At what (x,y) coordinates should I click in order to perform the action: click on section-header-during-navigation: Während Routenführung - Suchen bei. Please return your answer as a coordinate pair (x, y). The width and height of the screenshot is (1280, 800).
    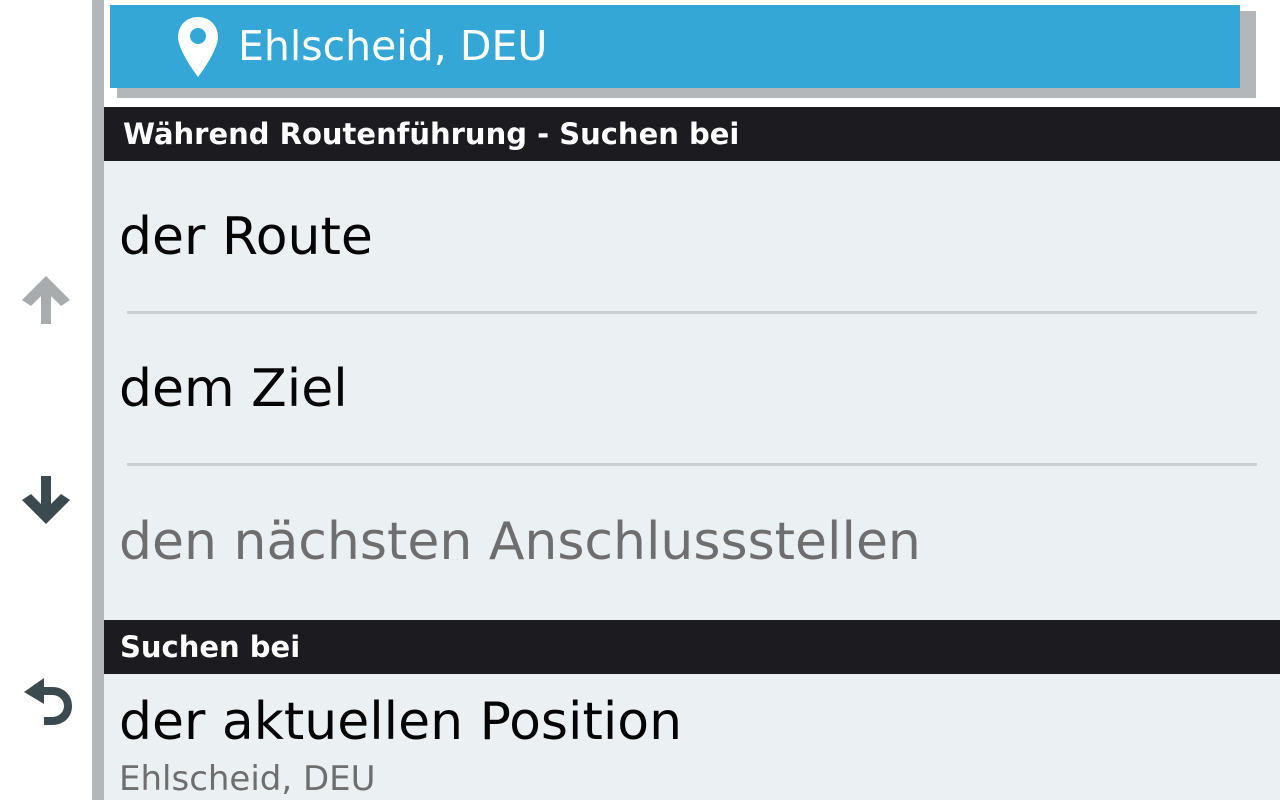
    Looking at the image, I should click on (692, 134).